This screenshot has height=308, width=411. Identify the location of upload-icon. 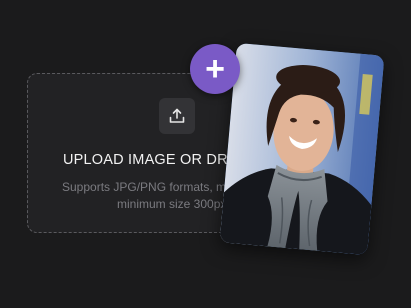
(177, 116).